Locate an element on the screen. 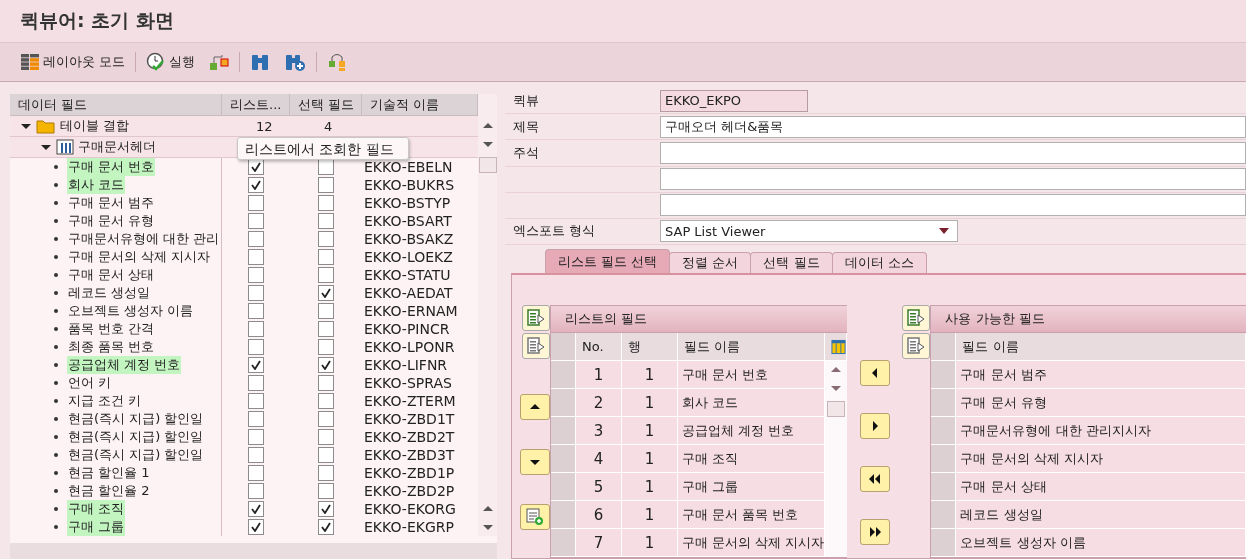  field-label: 구매 그룹 is located at coordinates (96, 527).